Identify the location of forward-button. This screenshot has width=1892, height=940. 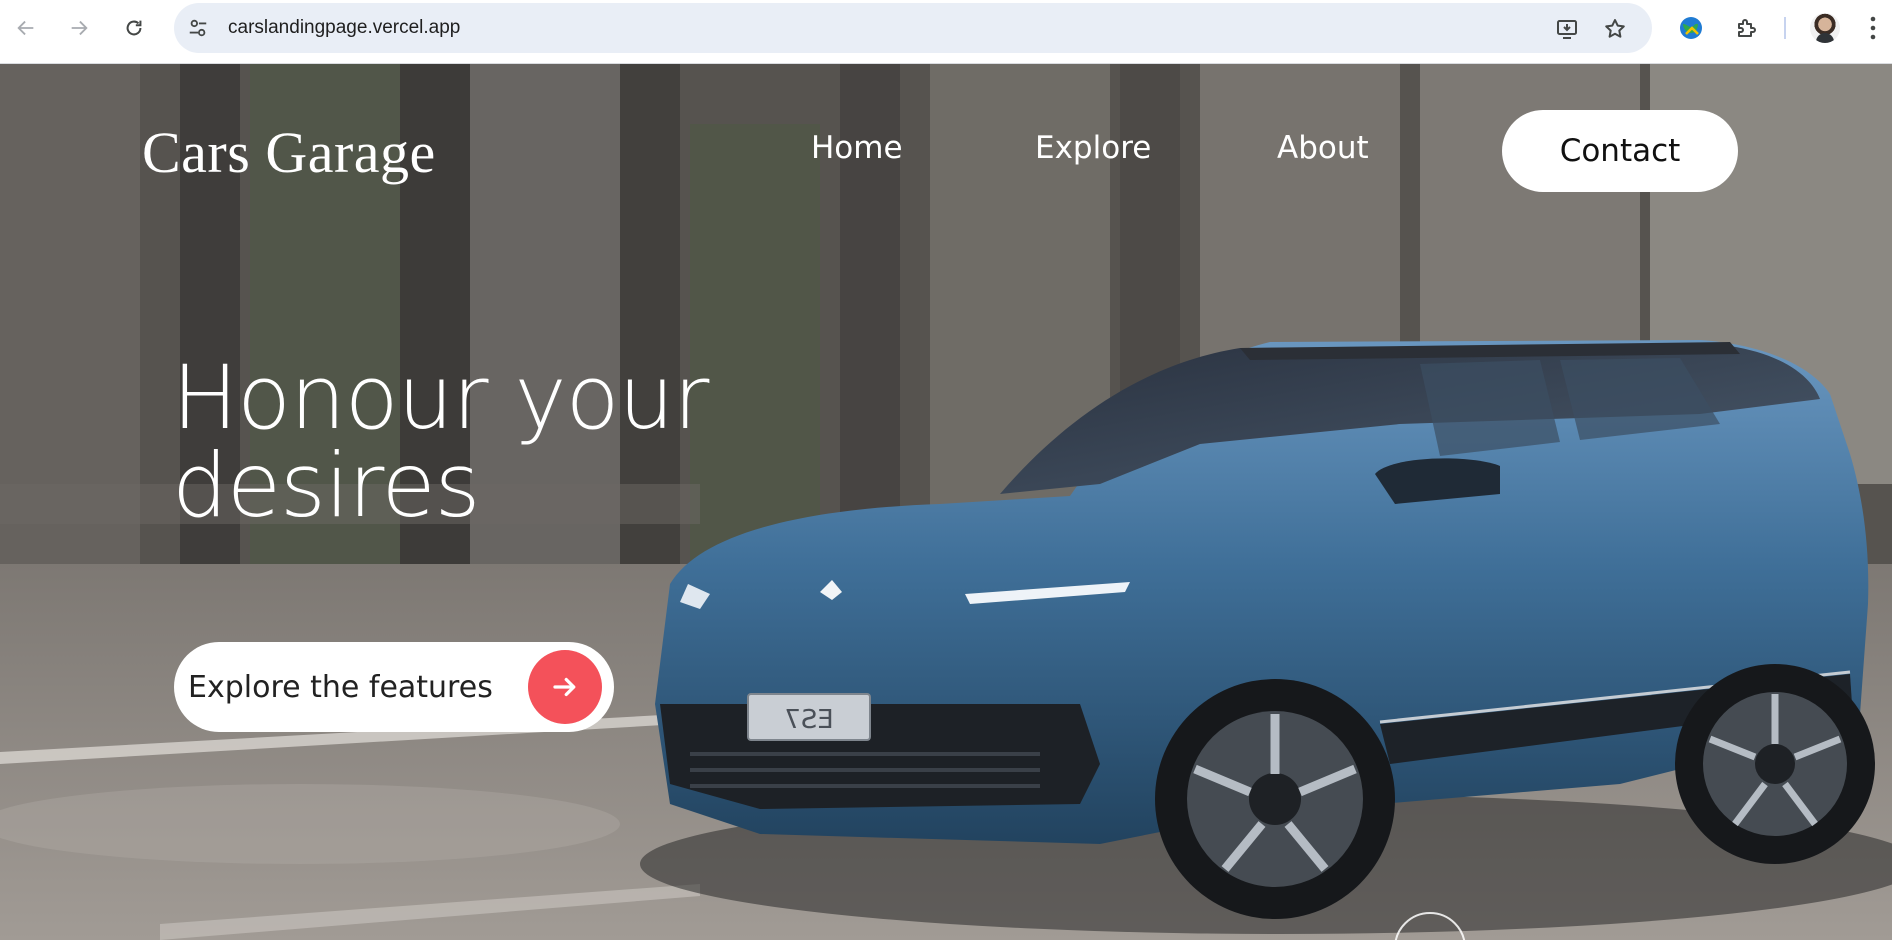
(79, 28).